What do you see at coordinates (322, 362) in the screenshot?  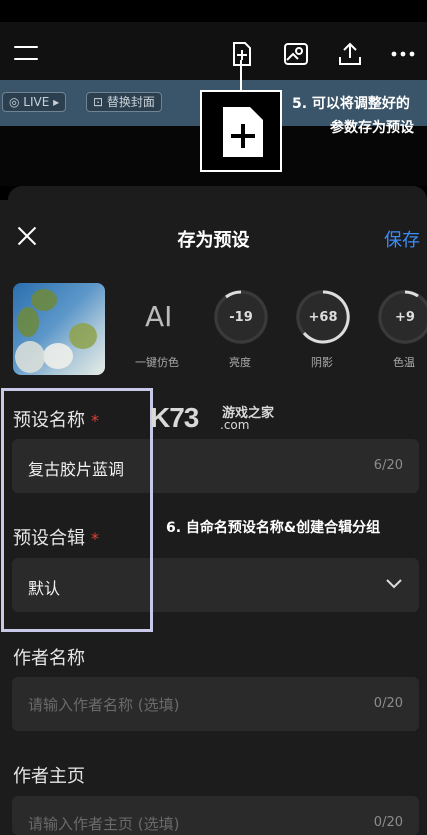 I see `param-label-shadow: 阴影` at bounding box center [322, 362].